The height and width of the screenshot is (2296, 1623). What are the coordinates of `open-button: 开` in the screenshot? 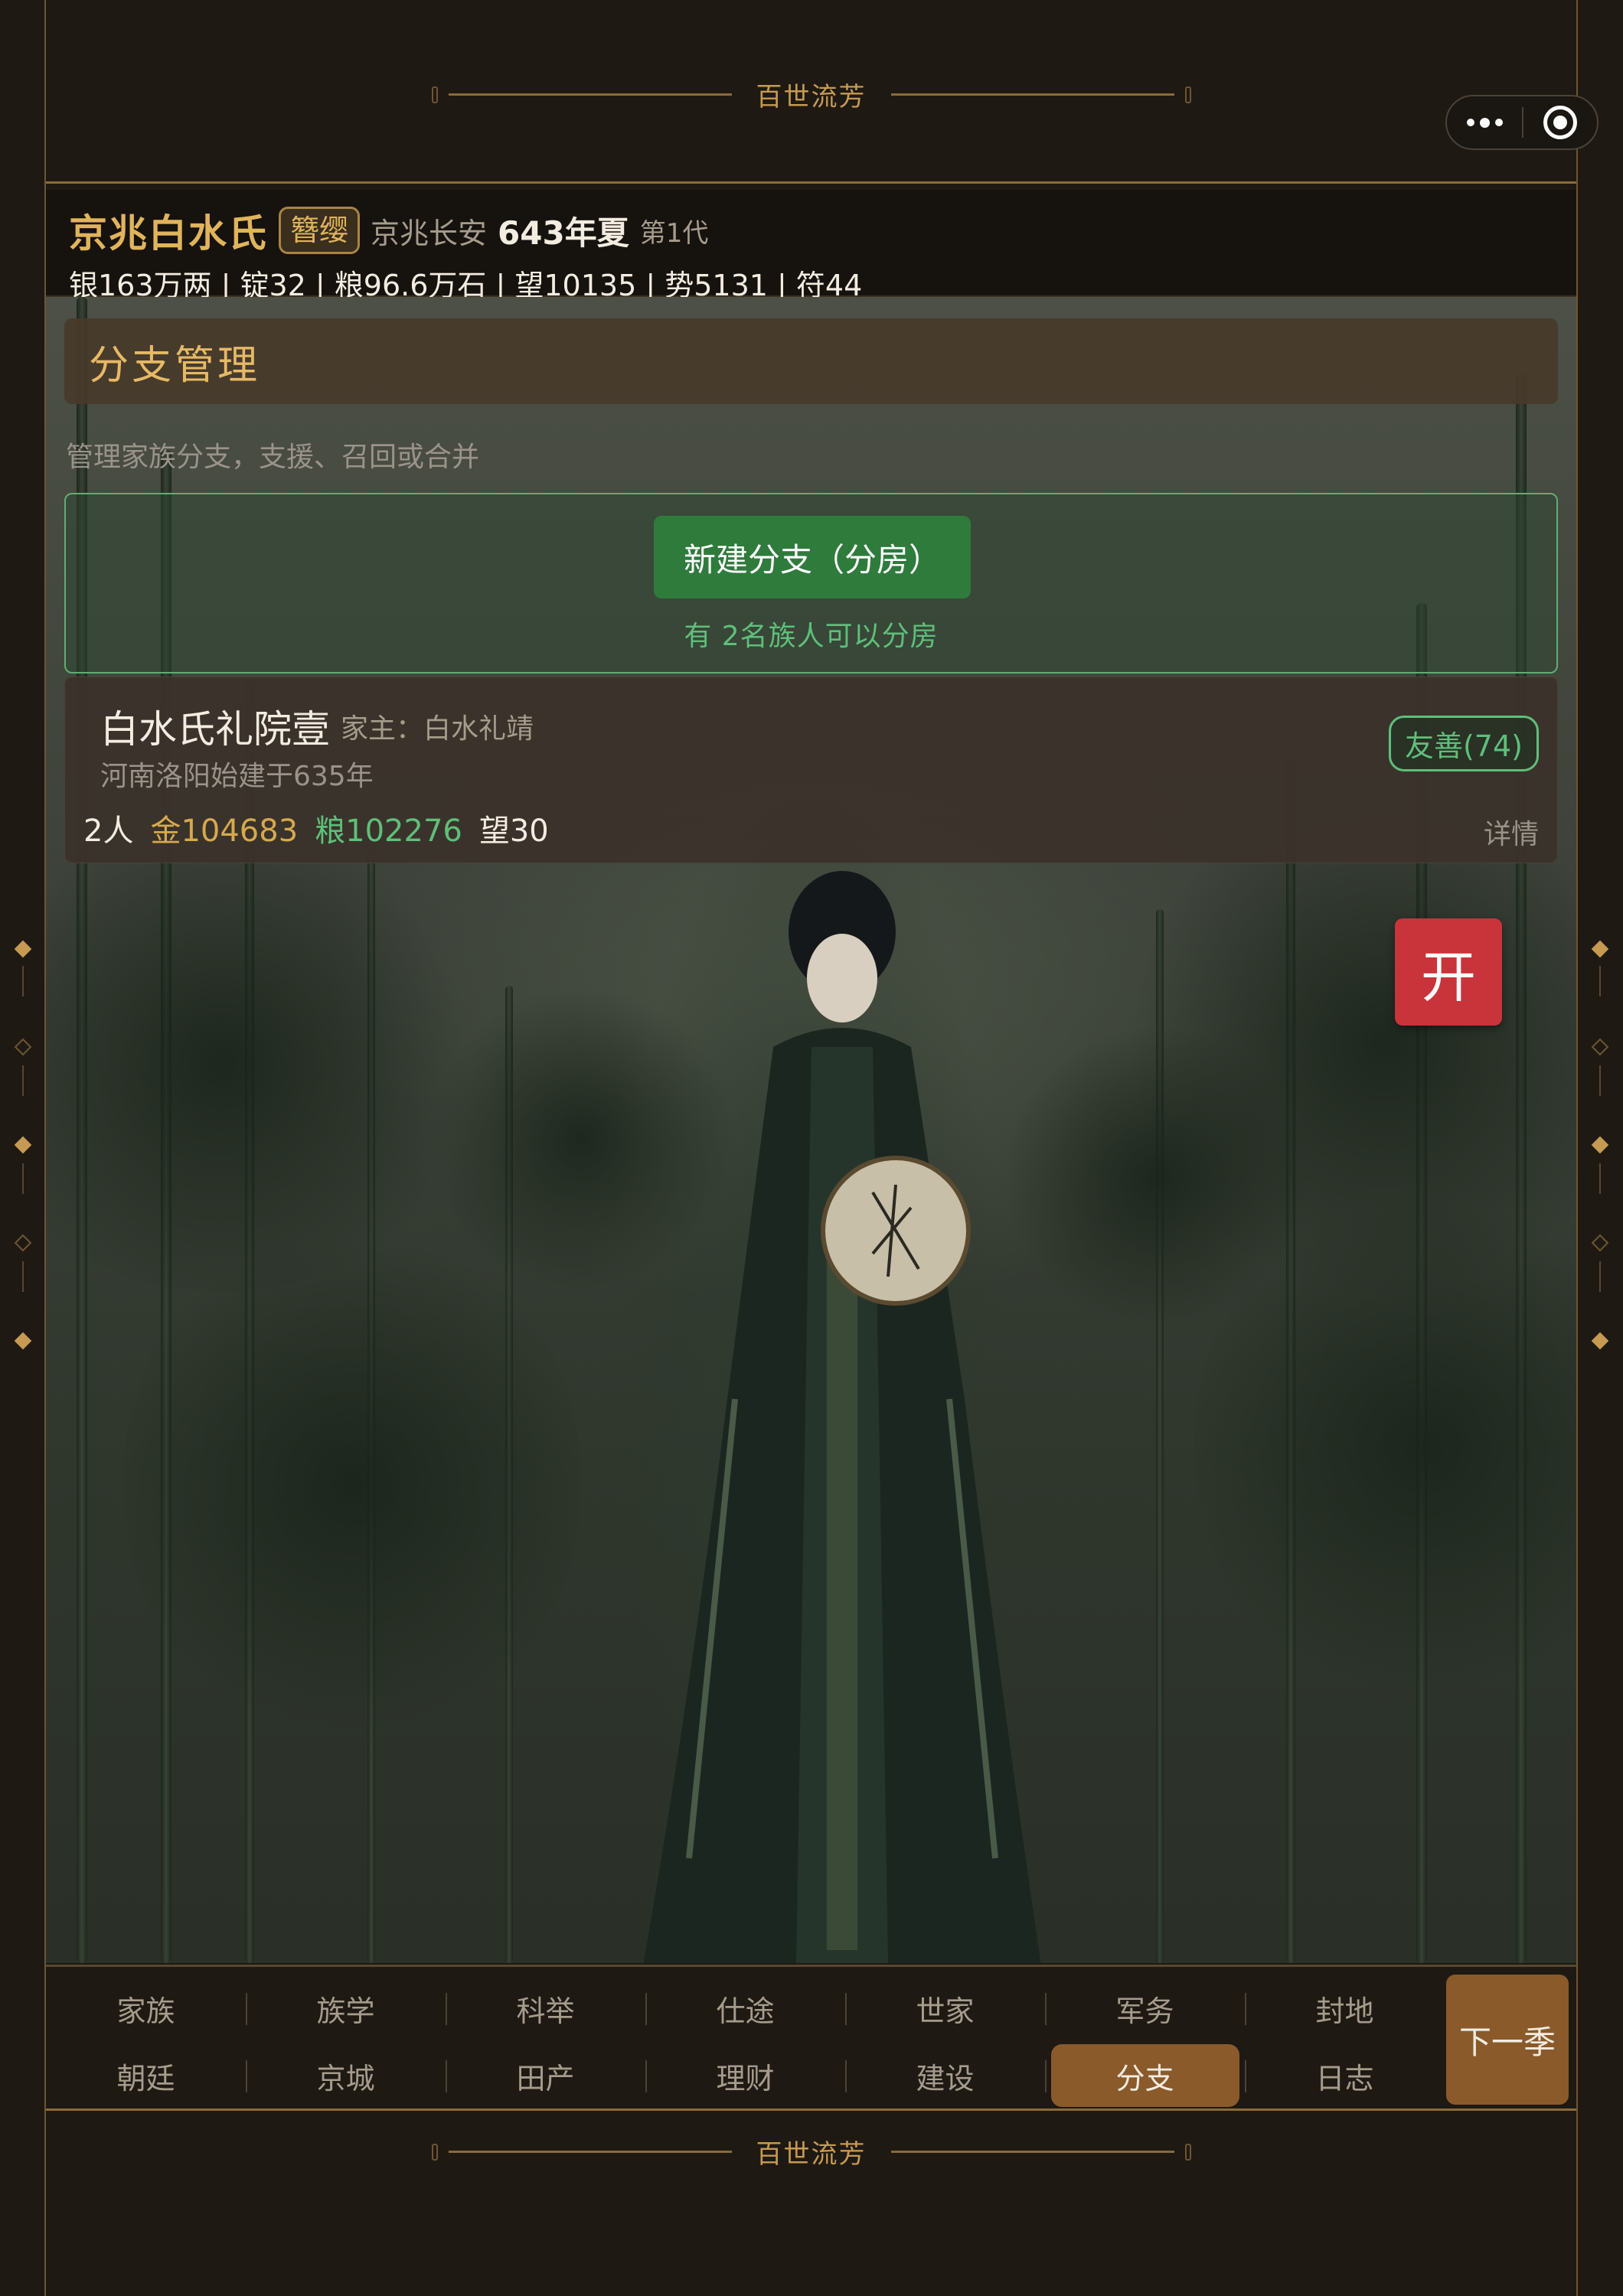 It's located at (1448, 972).